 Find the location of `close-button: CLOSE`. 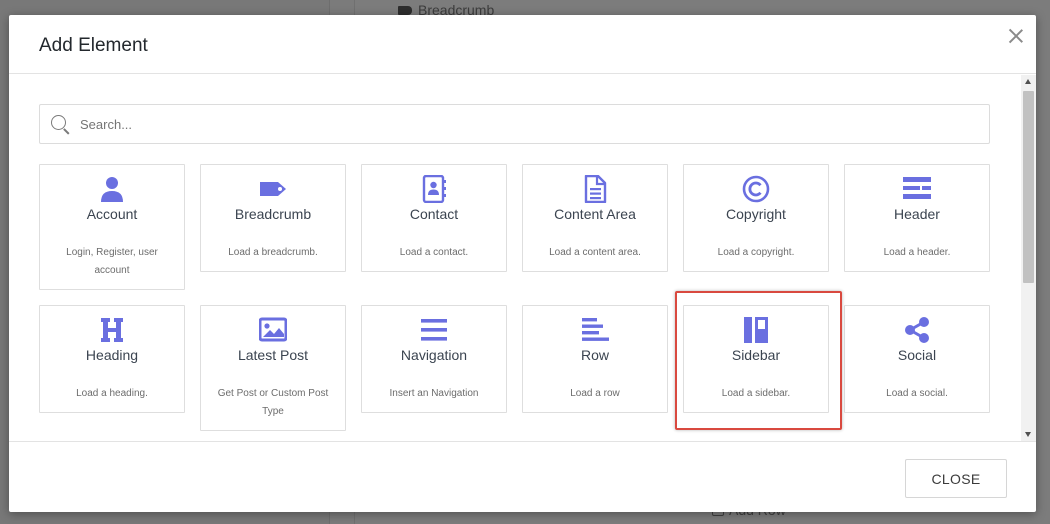

close-button: CLOSE is located at coordinates (956, 478).